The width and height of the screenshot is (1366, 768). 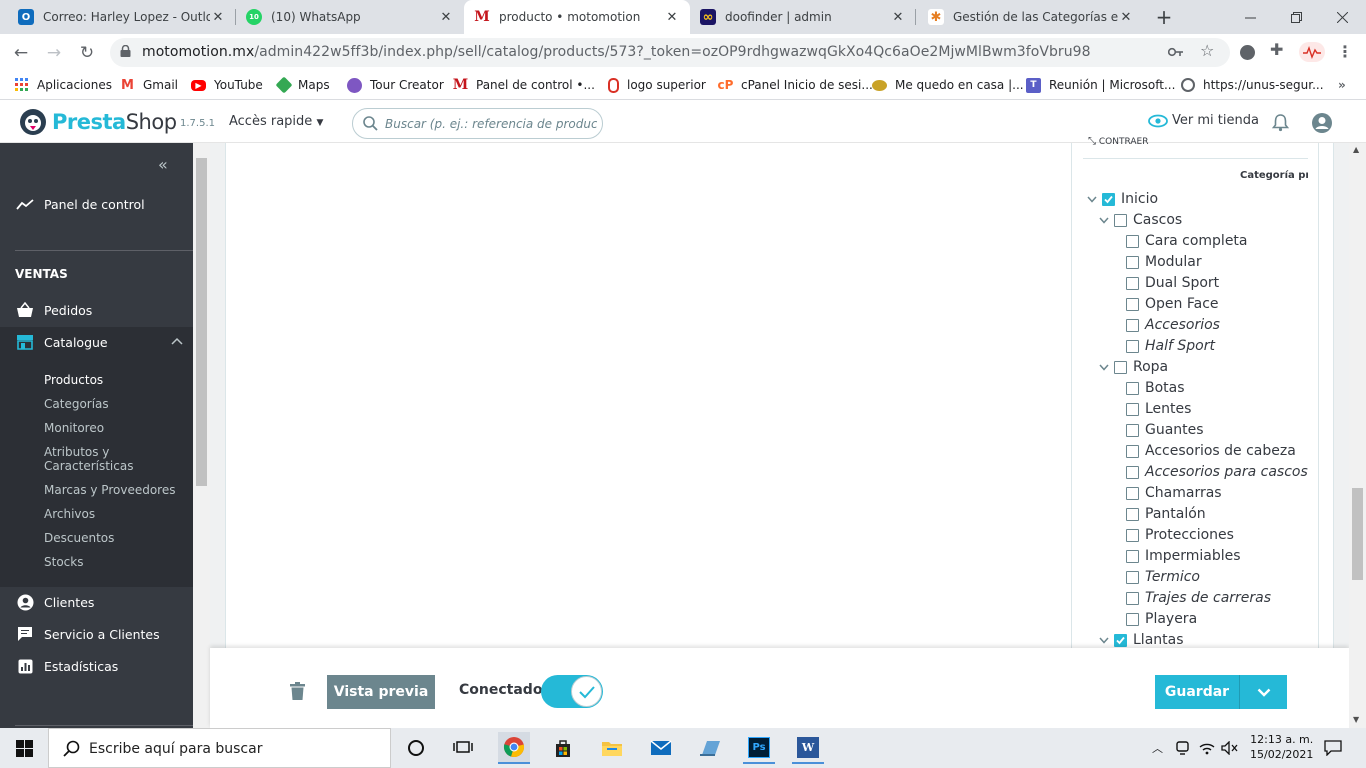 What do you see at coordinates (759, 748) in the screenshot?
I see `photoshop-taskbar-icon: Ps` at bounding box center [759, 748].